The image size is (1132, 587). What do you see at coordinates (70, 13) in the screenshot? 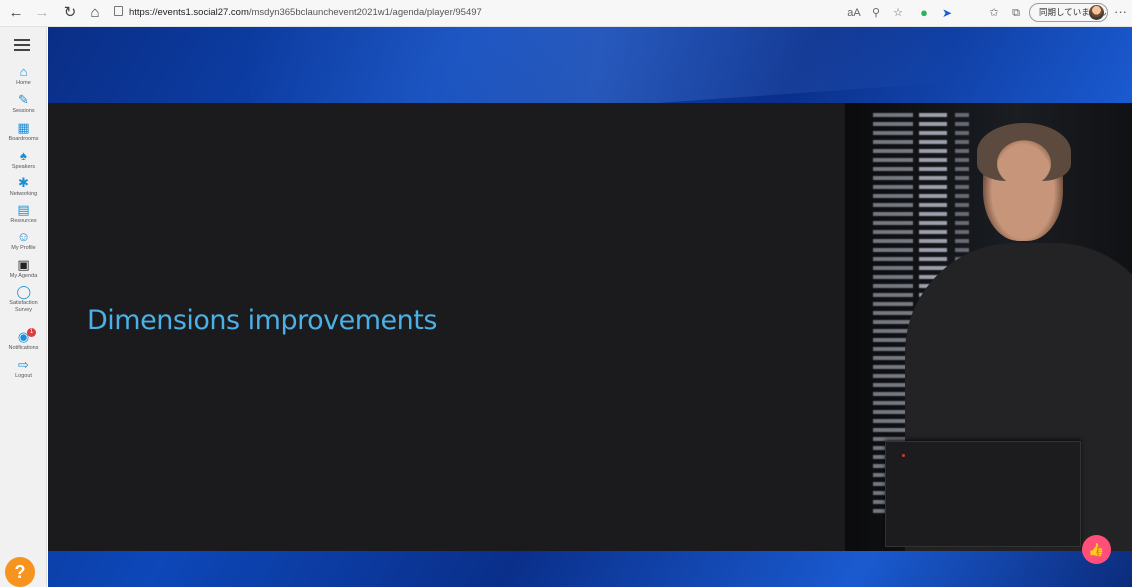
I see `refresh-icon: ↻` at bounding box center [70, 13].